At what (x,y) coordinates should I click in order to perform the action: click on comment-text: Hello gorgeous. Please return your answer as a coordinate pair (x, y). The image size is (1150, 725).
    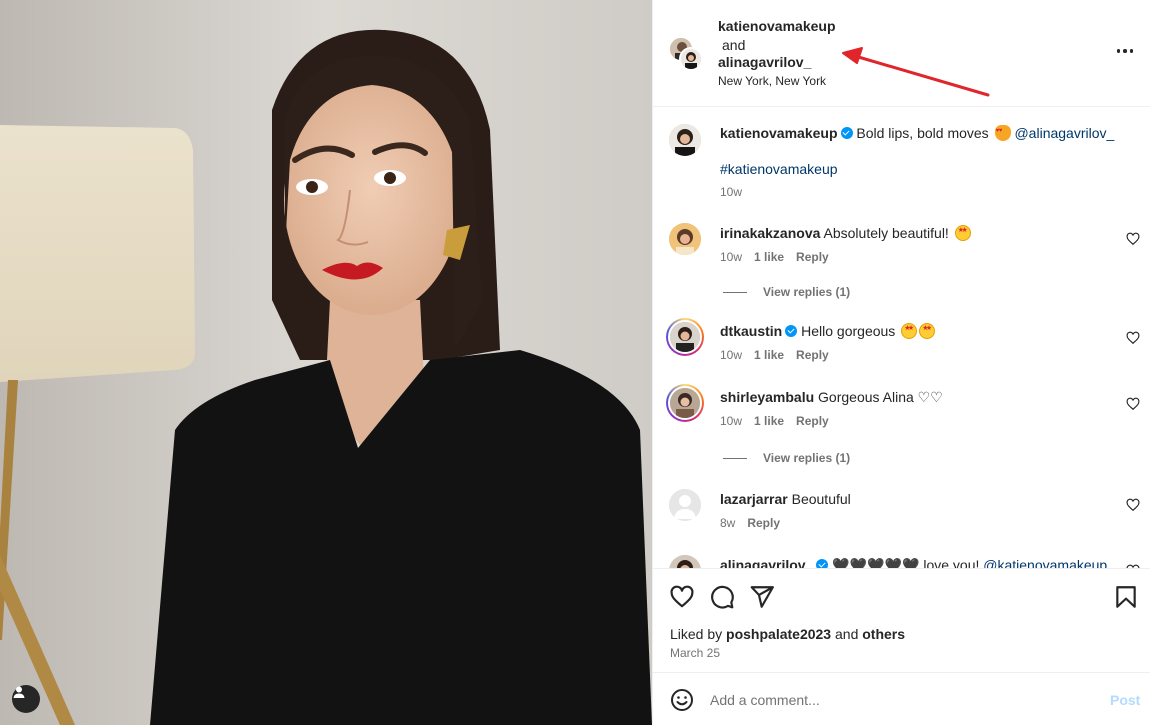
    Looking at the image, I should click on (848, 331).